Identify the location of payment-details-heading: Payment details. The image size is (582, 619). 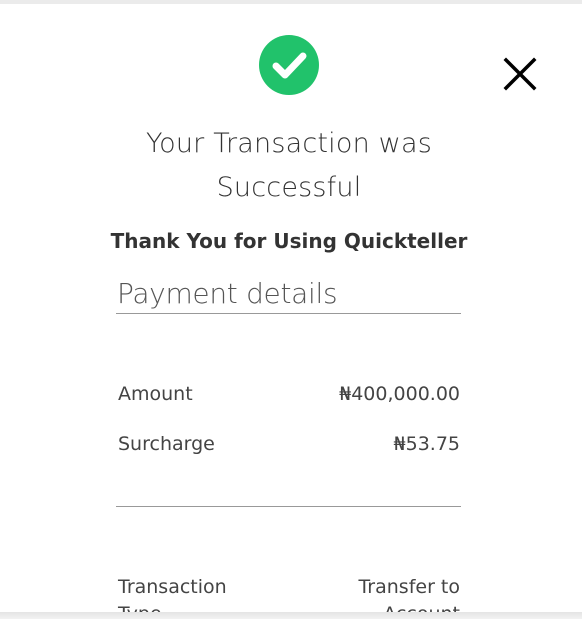
(227, 293).